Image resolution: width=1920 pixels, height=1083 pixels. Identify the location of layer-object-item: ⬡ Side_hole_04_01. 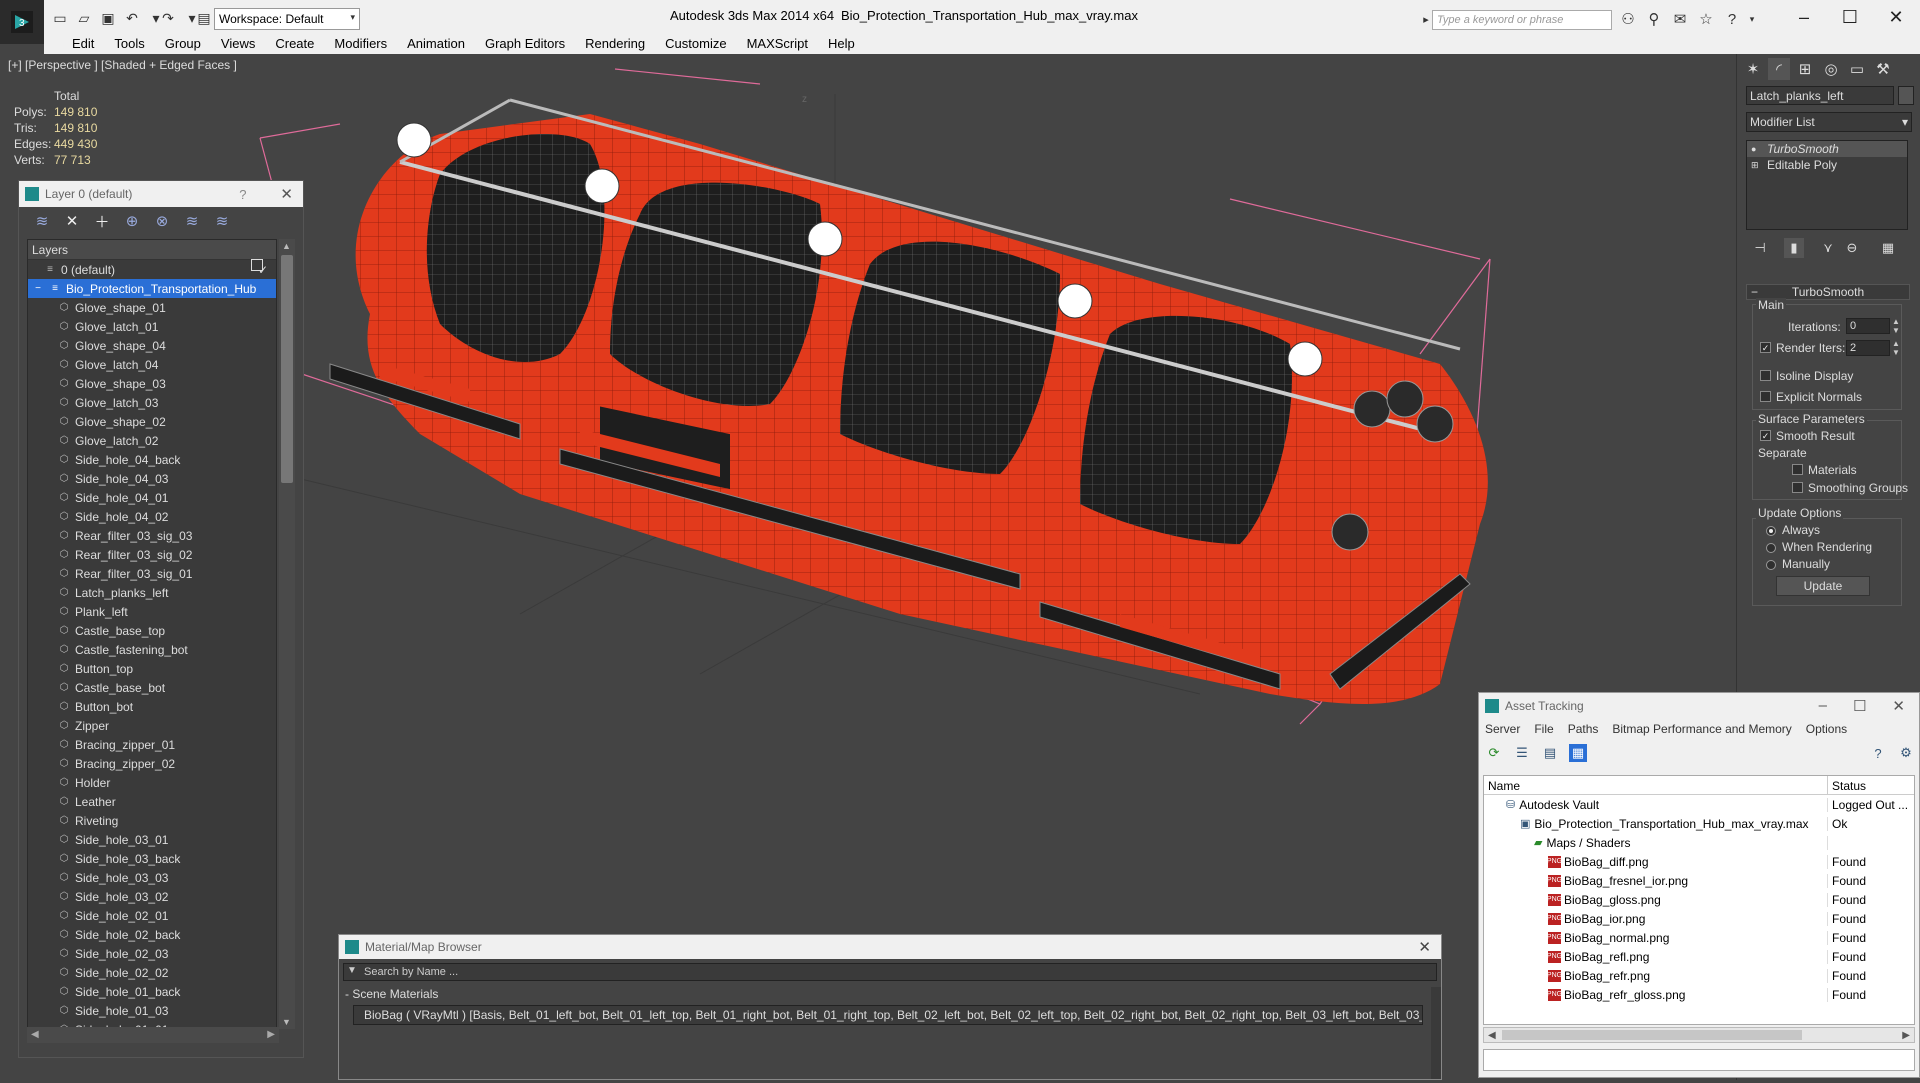
(152, 497).